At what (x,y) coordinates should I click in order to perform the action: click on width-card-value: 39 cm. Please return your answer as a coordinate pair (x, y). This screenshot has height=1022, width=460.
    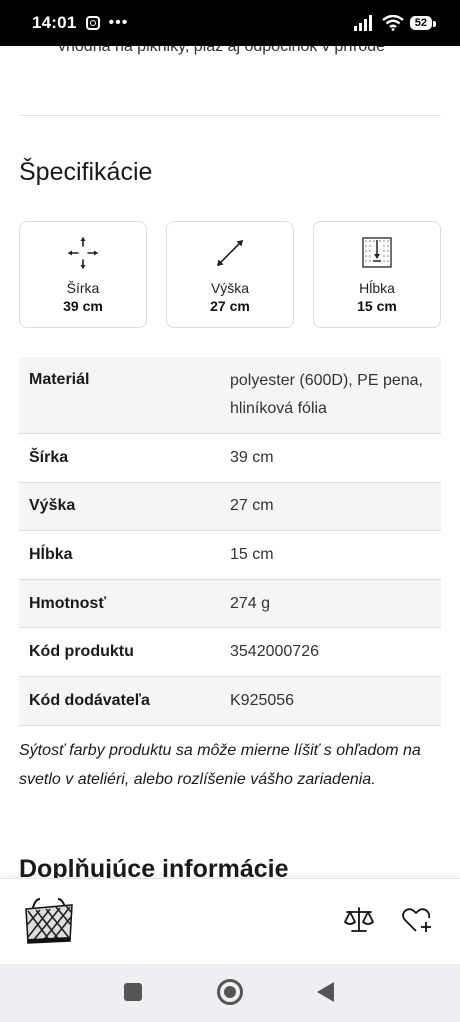
    Looking at the image, I should click on (83, 306).